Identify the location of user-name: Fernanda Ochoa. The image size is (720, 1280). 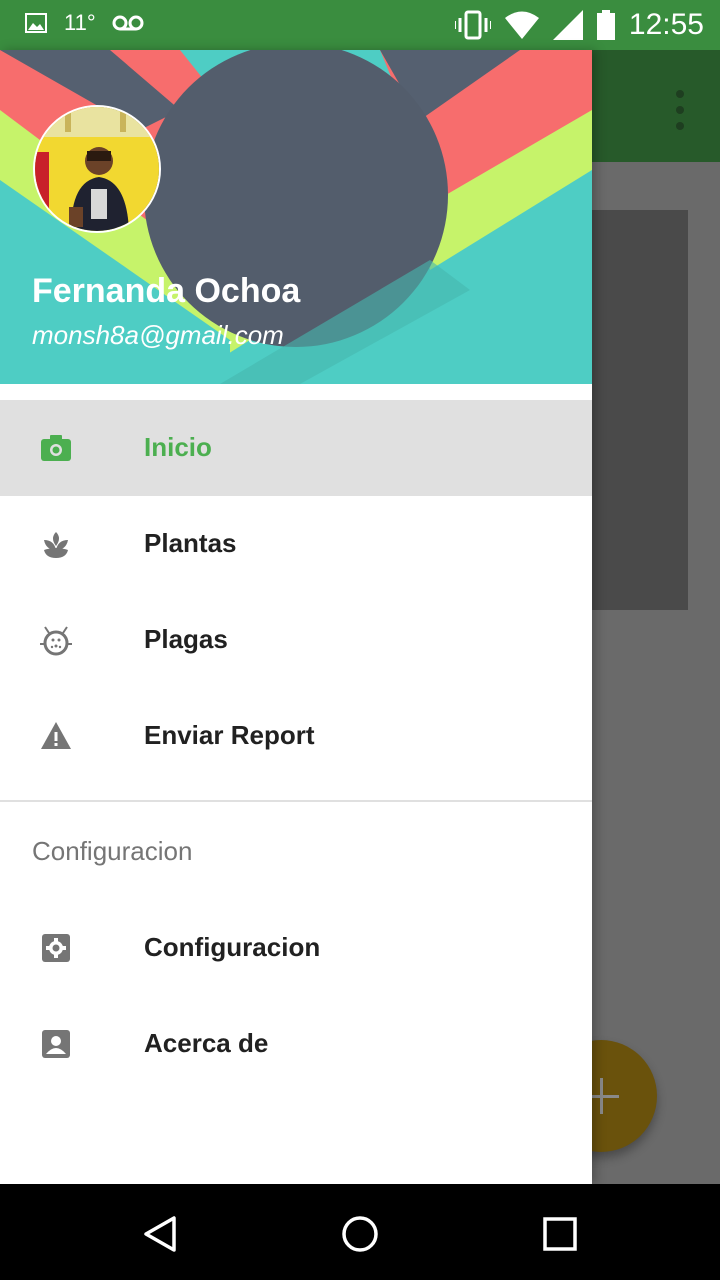
(166, 291).